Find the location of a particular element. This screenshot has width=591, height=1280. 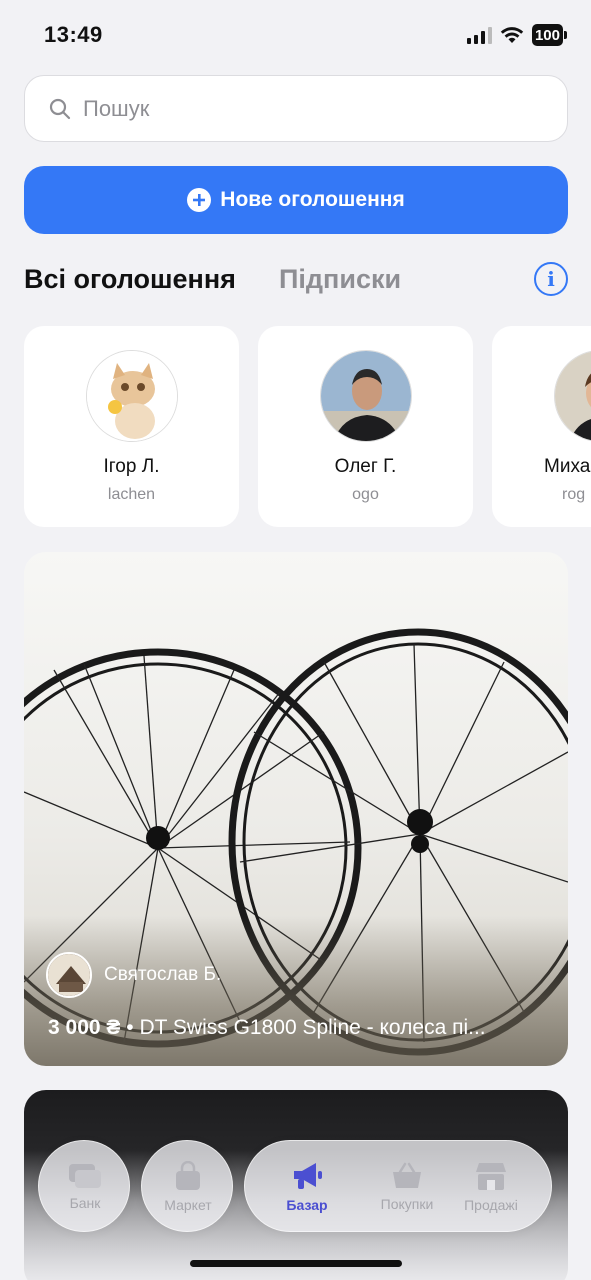

nav-bazaar-button: Базар is located at coordinates (307, 1187).